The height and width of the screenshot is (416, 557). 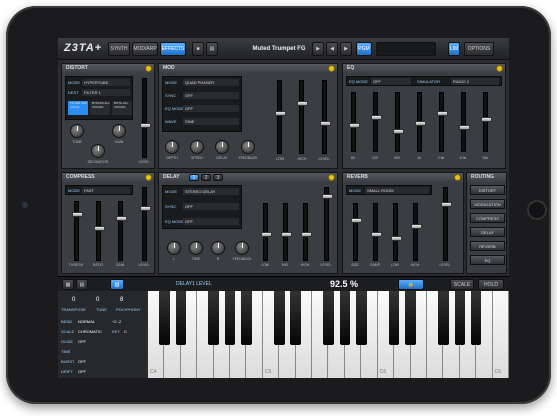 I want to click on pgm-button: PGM, so click(x=364, y=49).